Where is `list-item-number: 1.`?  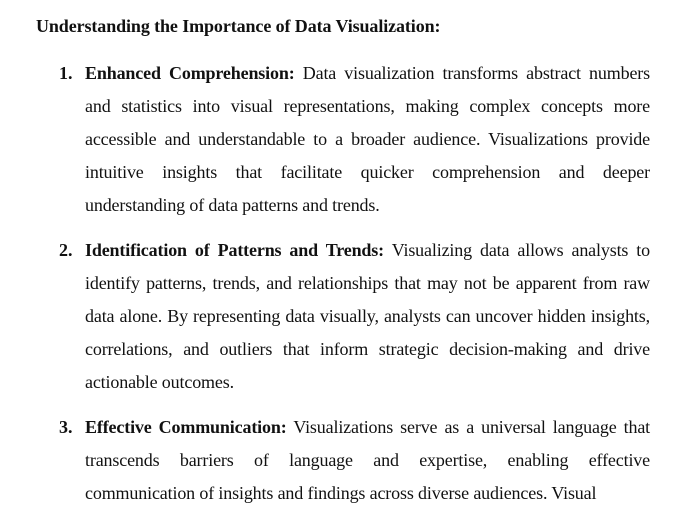 list-item-number: 1. is located at coordinates (66, 73).